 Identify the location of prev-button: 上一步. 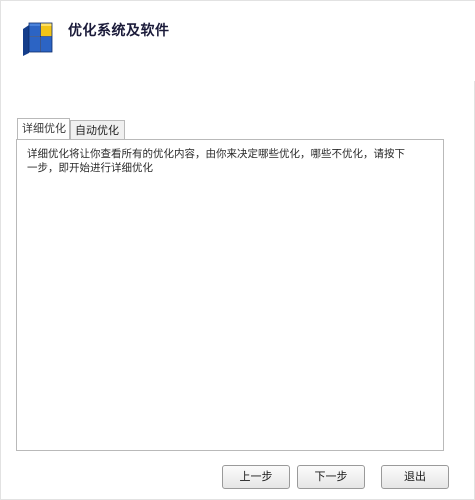
(256, 477).